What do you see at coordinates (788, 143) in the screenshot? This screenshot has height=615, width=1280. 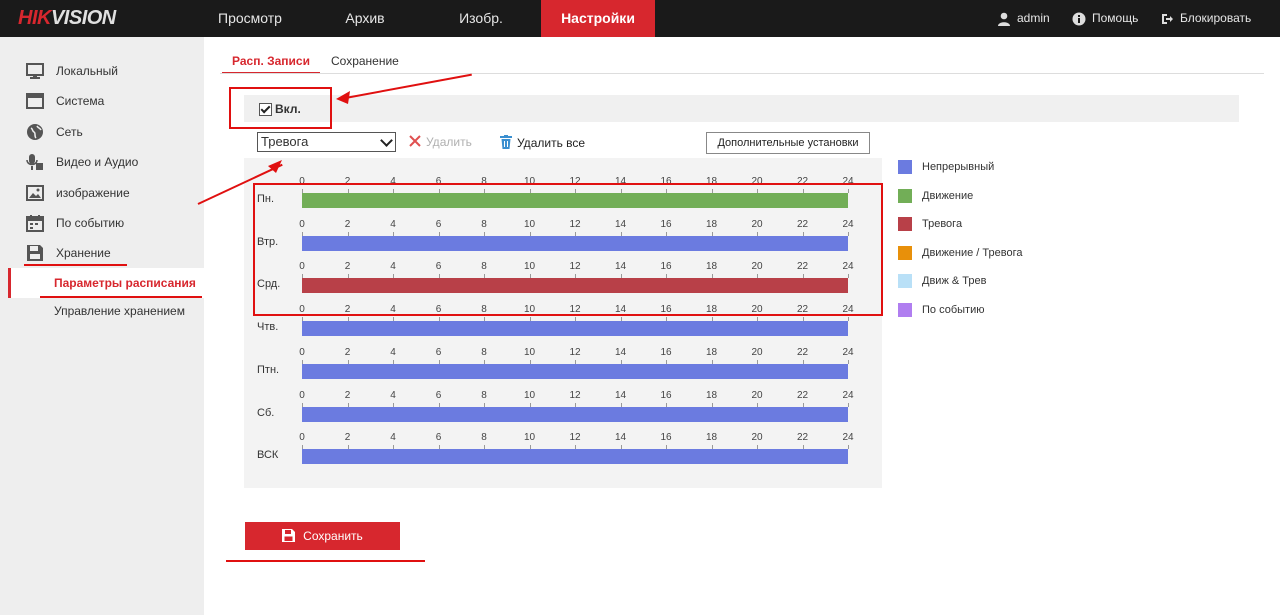 I see `advanced-settings-button: Дополнительные установки` at bounding box center [788, 143].